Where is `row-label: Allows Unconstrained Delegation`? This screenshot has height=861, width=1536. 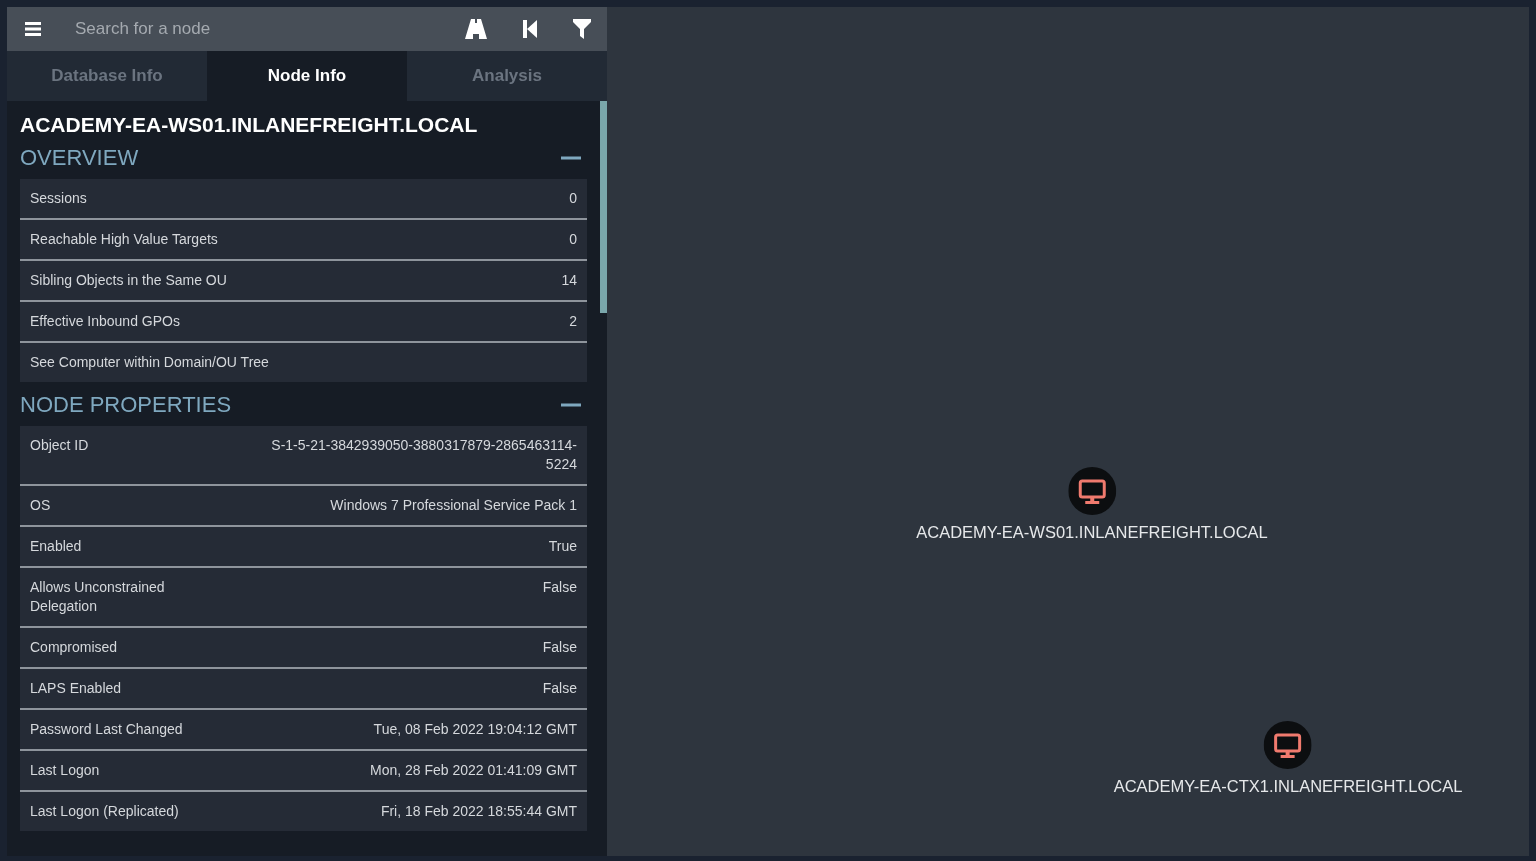 row-label: Allows Unconstrained Delegation is located at coordinates (98, 597).